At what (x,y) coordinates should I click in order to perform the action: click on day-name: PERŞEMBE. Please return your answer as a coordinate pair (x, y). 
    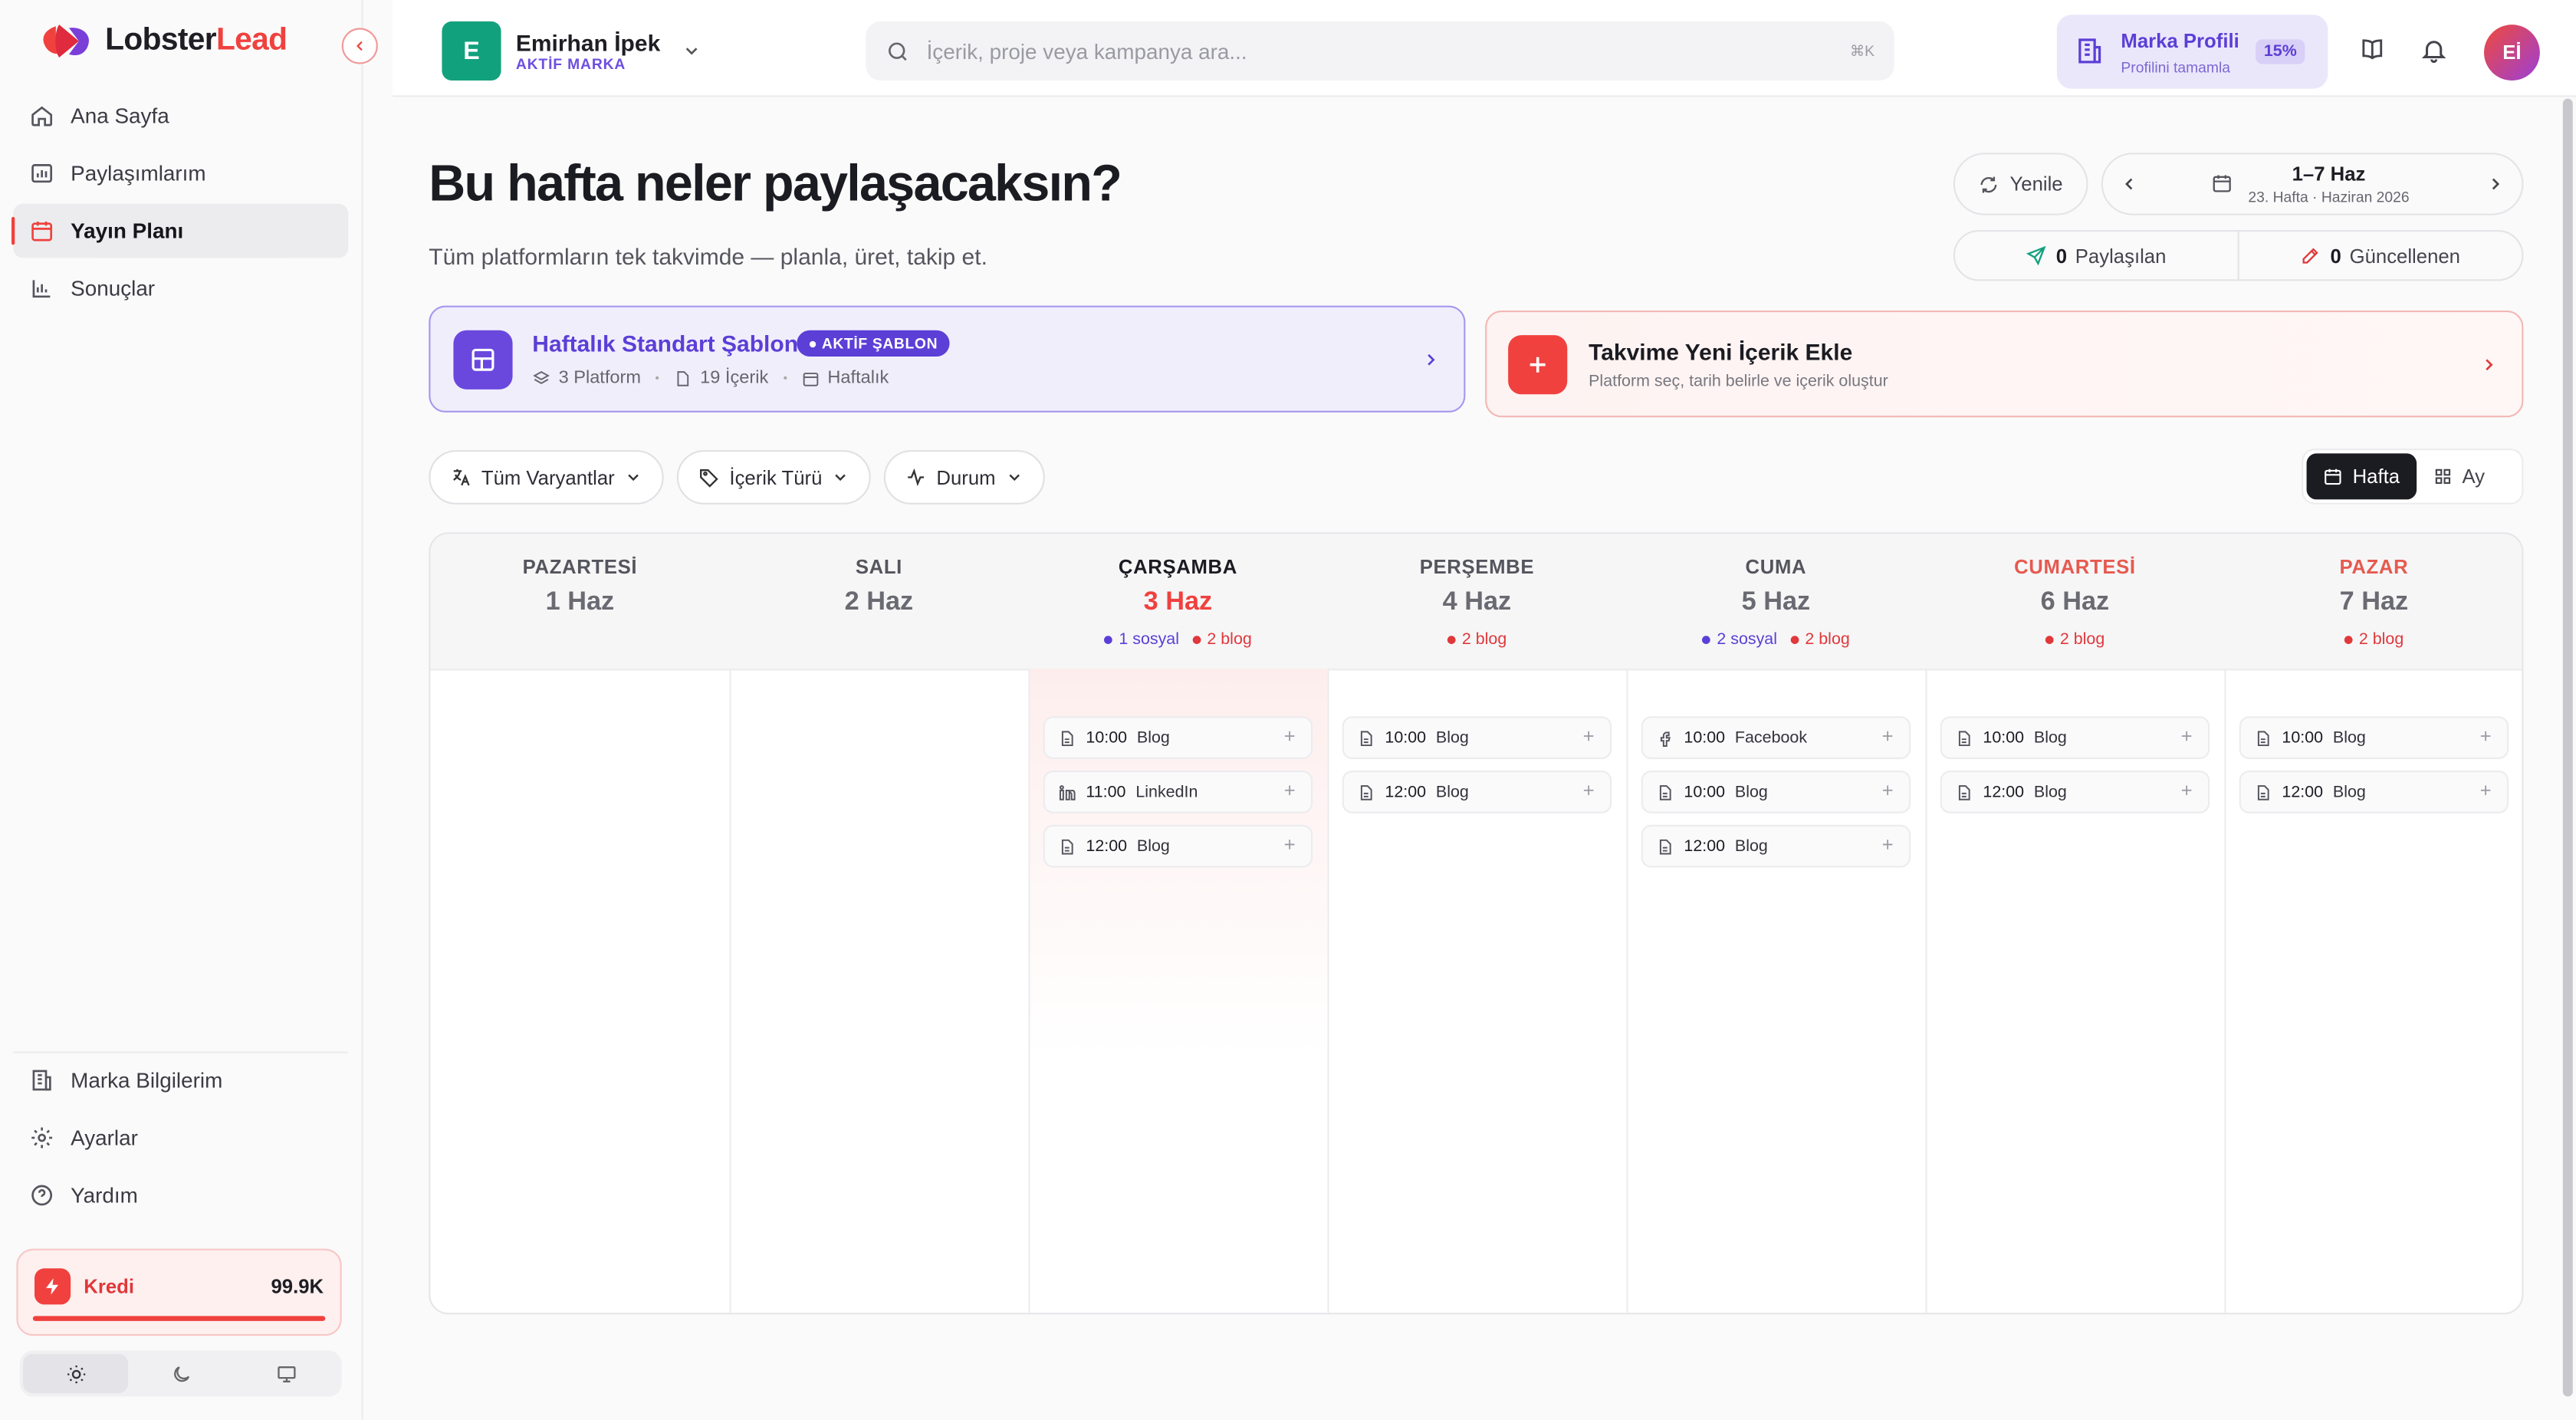
    Looking at the image, I should click on (1477, 567).